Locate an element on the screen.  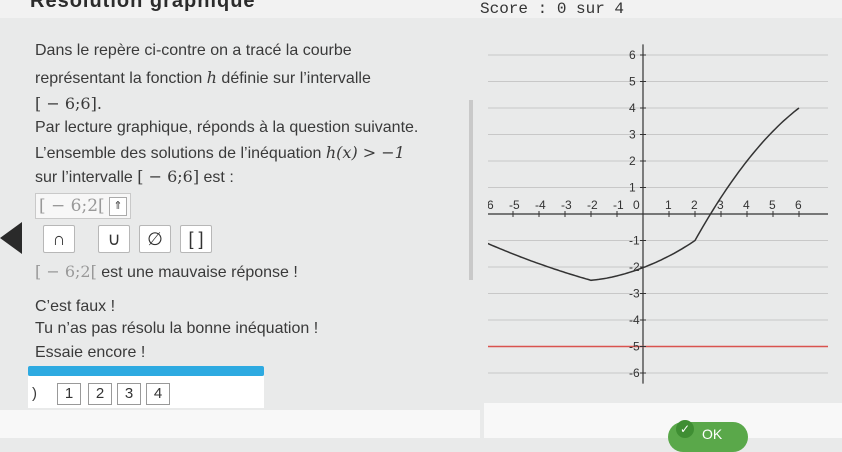
x-tick-label: -4 is located at coordinates (540, 205).